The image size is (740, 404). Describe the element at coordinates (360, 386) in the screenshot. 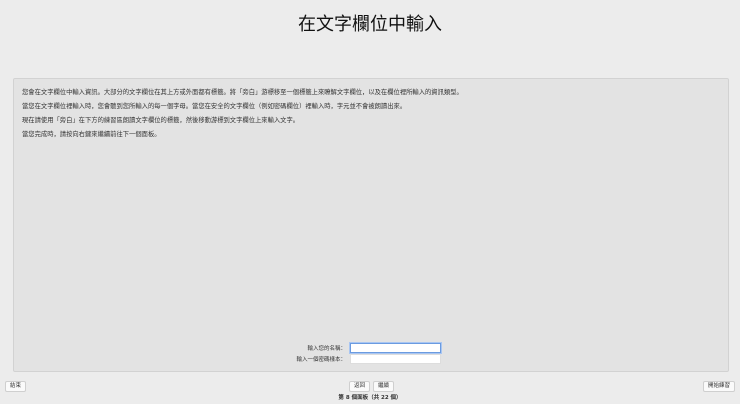

I see `back-button: 返回` at that location.